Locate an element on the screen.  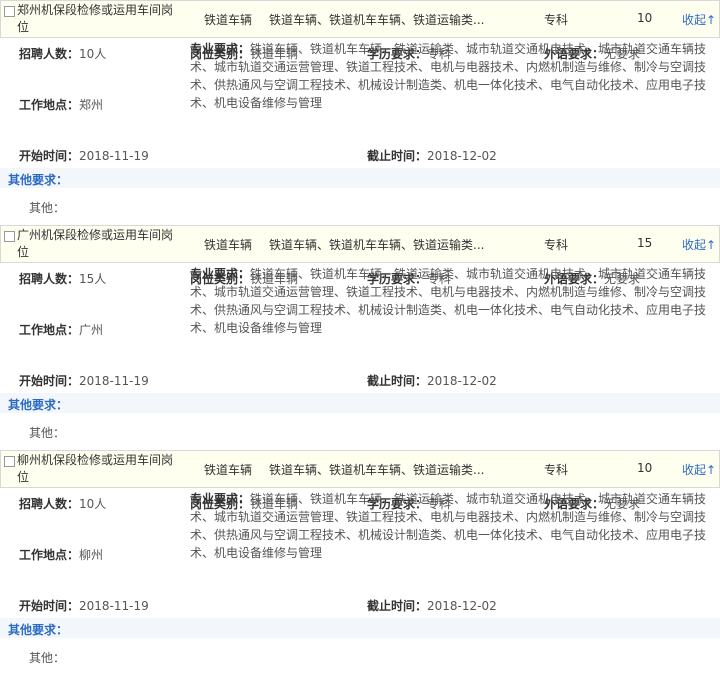
hire-count-value: 15人 is located at coordinates (93, 279).